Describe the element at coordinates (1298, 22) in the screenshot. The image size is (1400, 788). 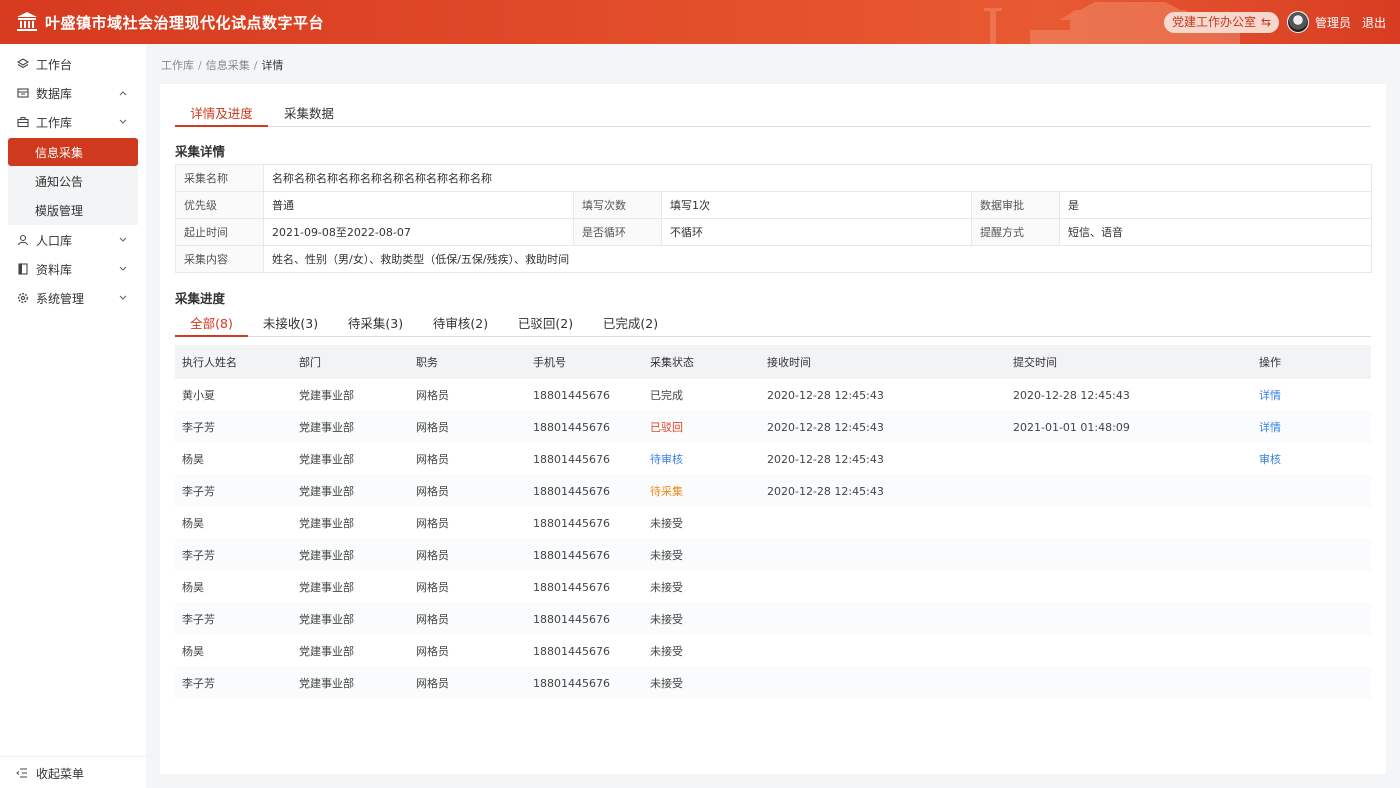
I see `avatar` at that location.